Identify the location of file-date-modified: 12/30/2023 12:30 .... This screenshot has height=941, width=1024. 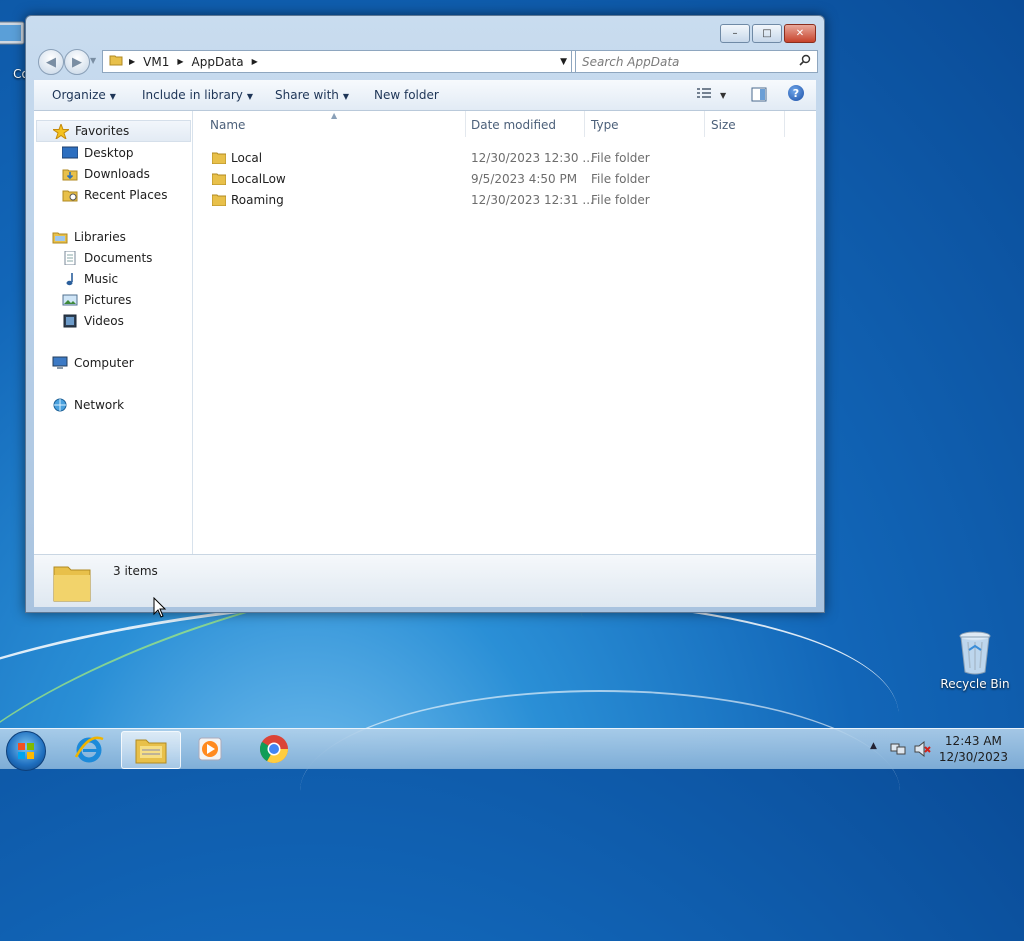
(532, 158).